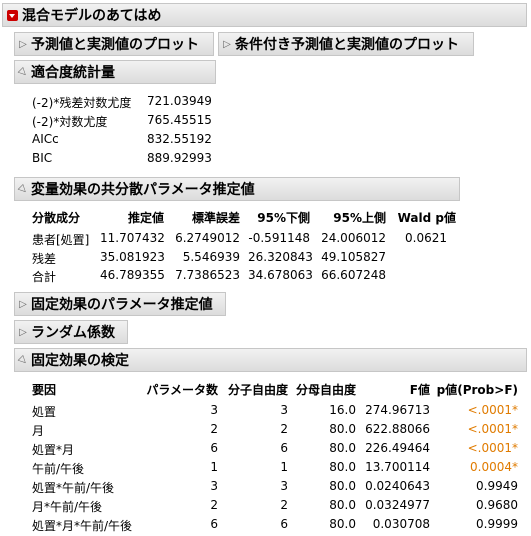  I want to click on test-cell: 月, so click(38, 431).